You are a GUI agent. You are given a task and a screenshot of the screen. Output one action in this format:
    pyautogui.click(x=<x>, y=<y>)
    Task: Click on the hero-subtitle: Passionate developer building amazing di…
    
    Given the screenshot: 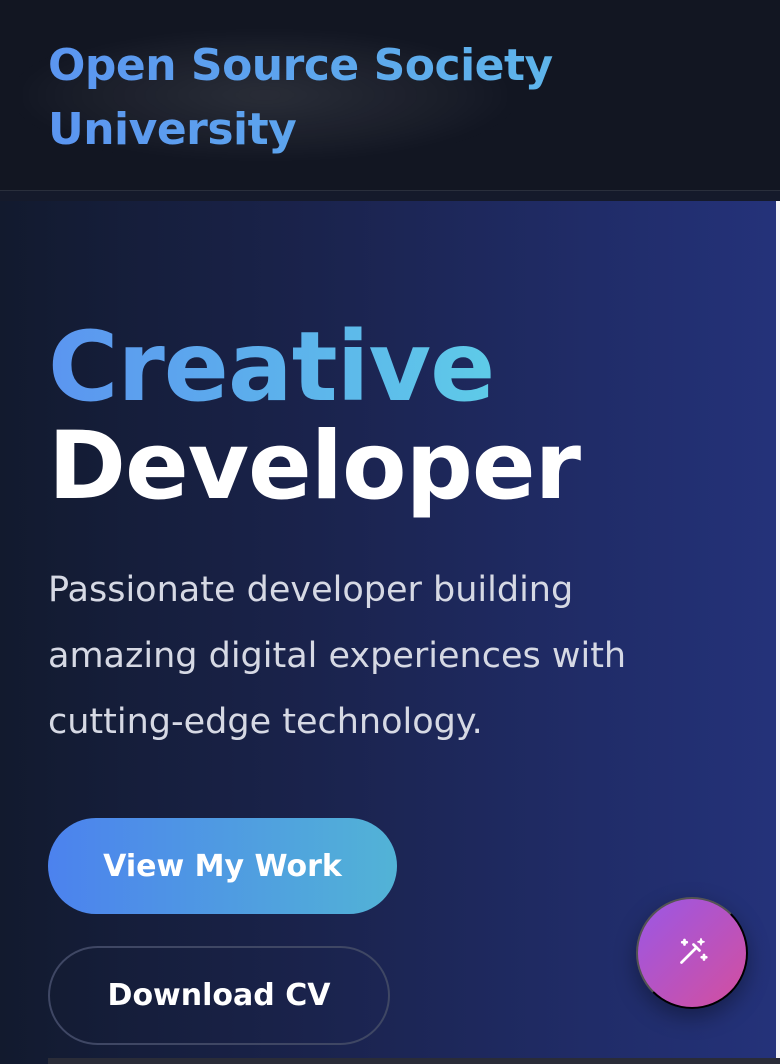 What is the action you would take?
    pyautogui.click(x=337, y=656)
    